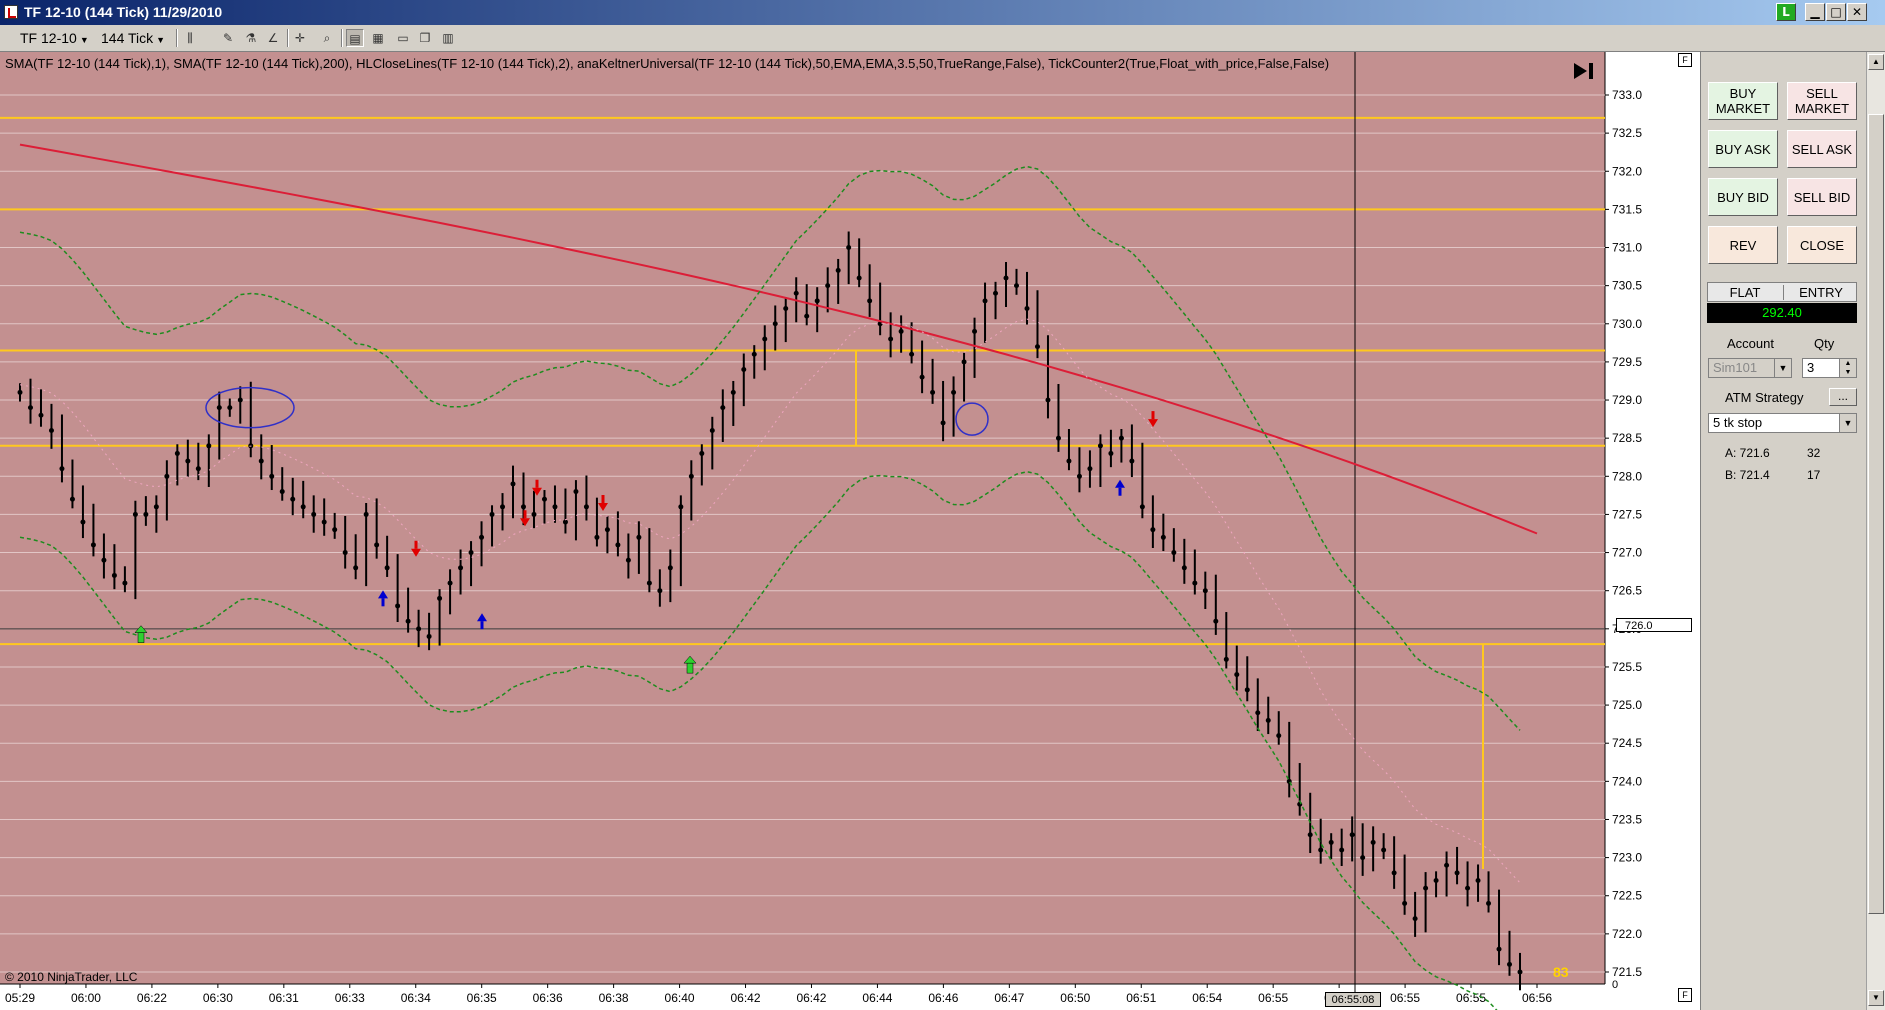  Describe the element at coordinates (1743, 149) in the screenshot. I see `buy-ask-button: BUY ASK` at that location.